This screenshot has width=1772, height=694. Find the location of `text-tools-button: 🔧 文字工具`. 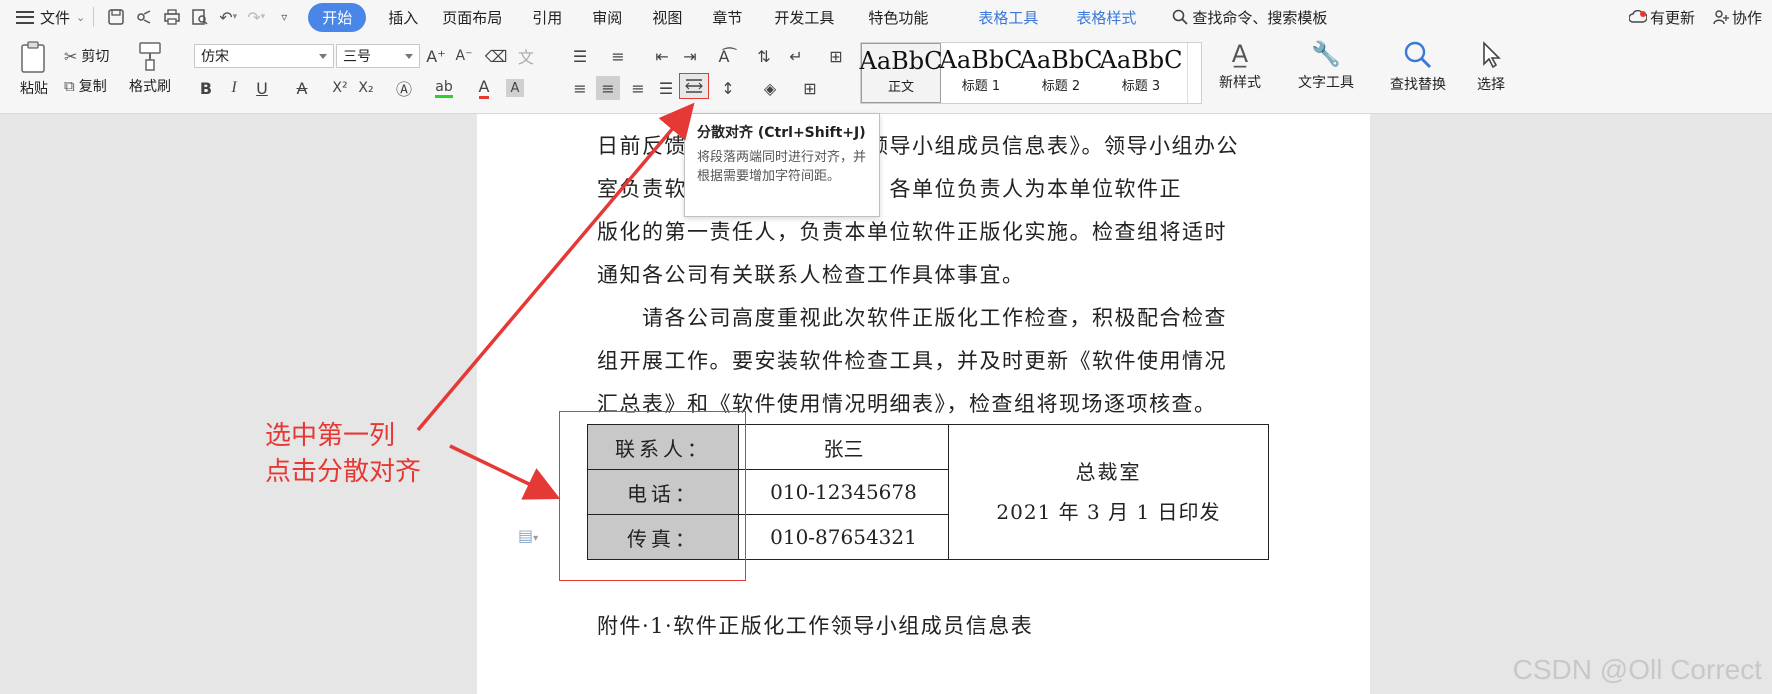

text-tools-button: 🔧 文字工具 is located at coordinates (1326, 66).